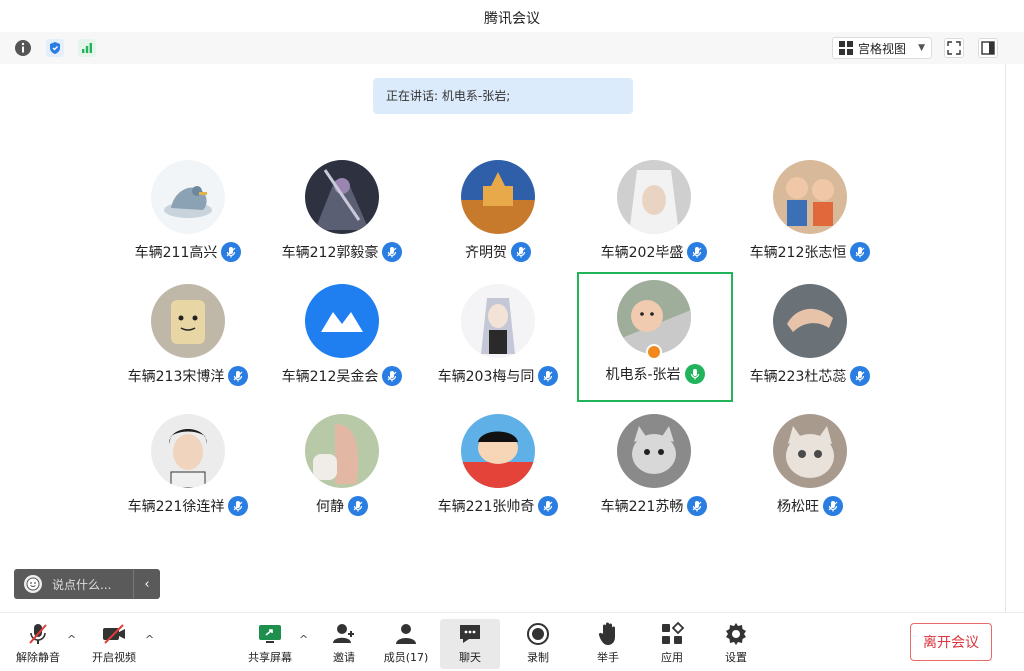 This screenshot has height=671, width=1024. I want to click on unmute-label: 解除静音, so click(38, 657).